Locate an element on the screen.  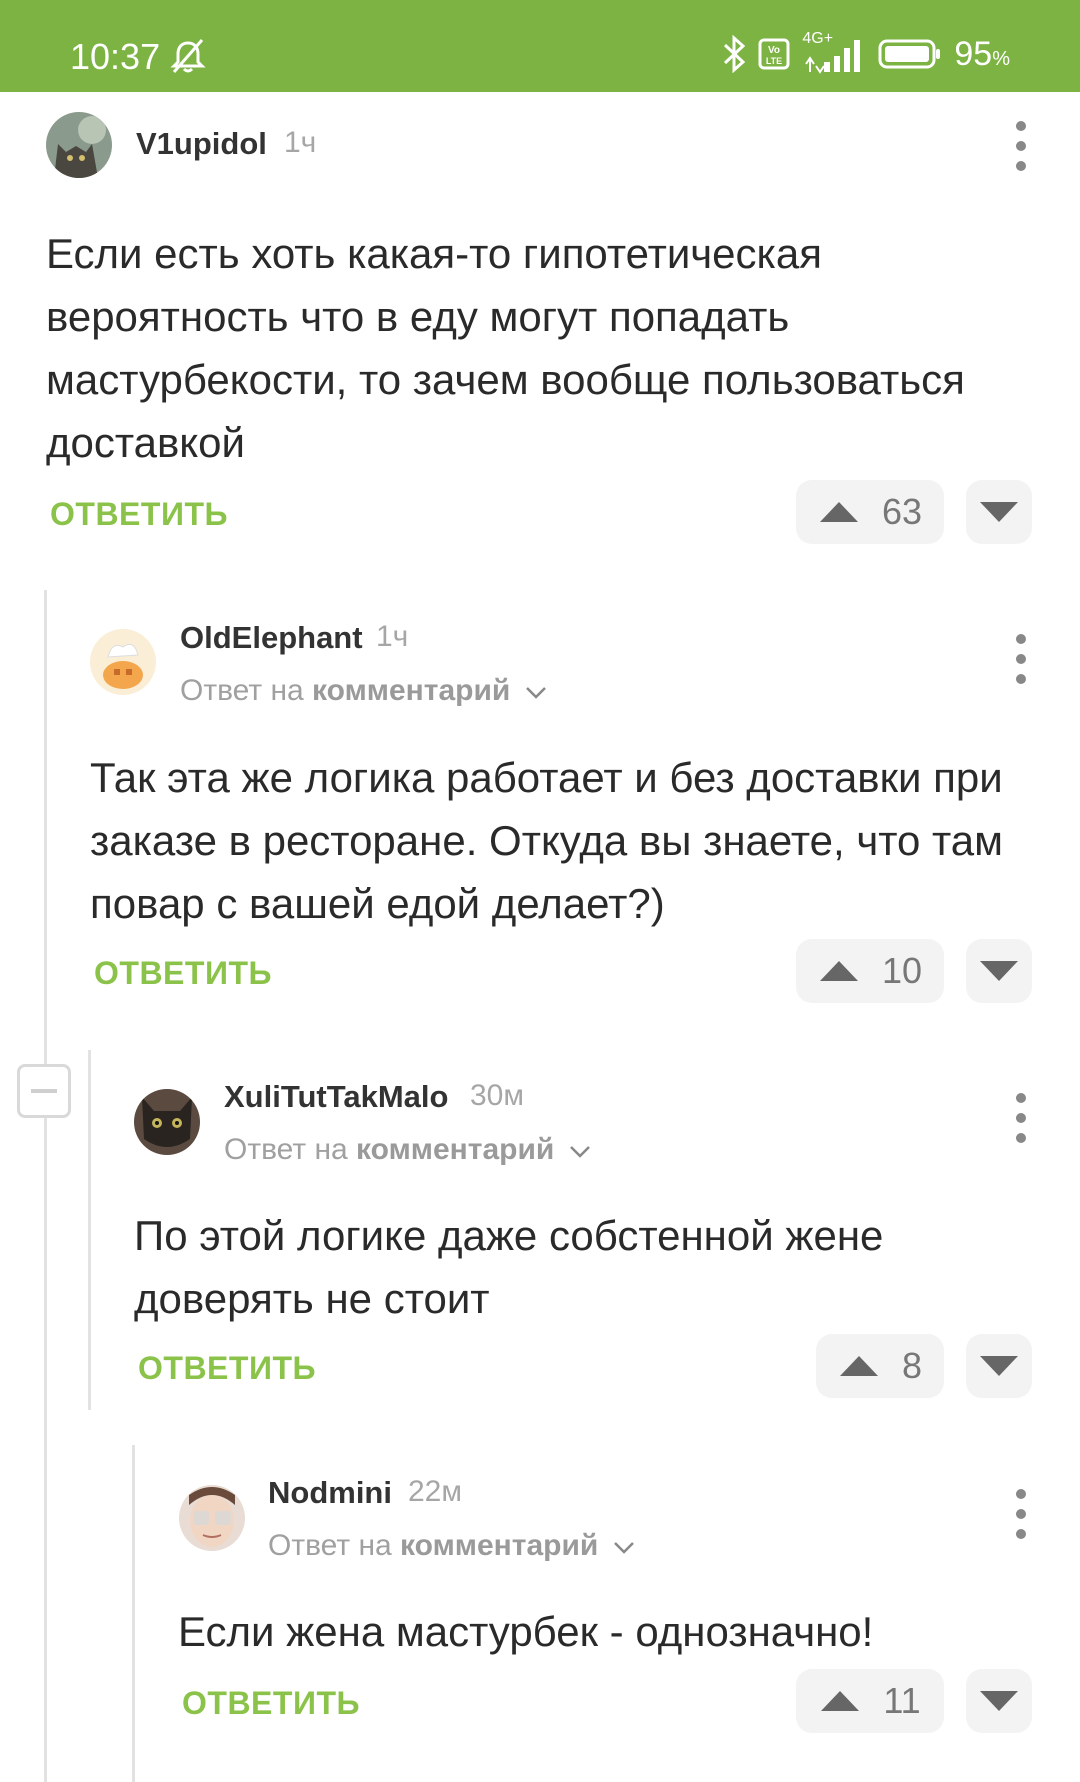
username: XuliTutTakMalo is located at coordinates (336, 1097).